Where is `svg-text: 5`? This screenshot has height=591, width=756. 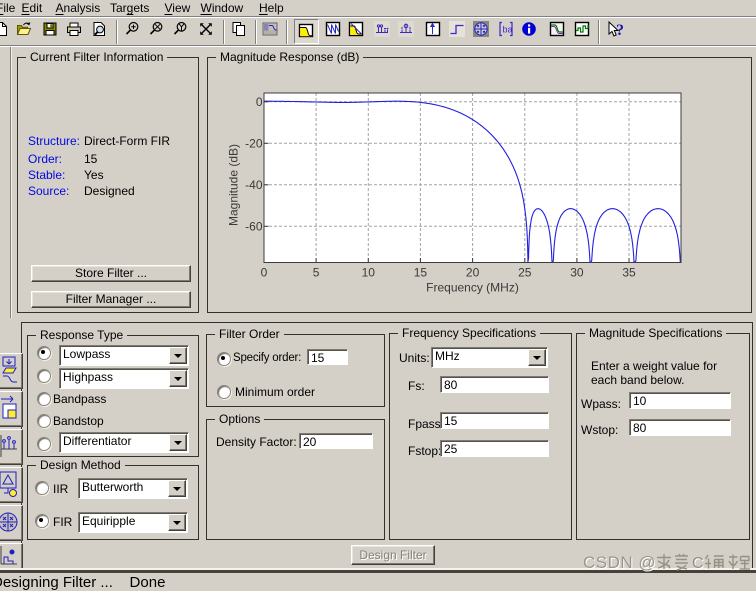 svg-text: 5 is located at coordinates (316, 273).